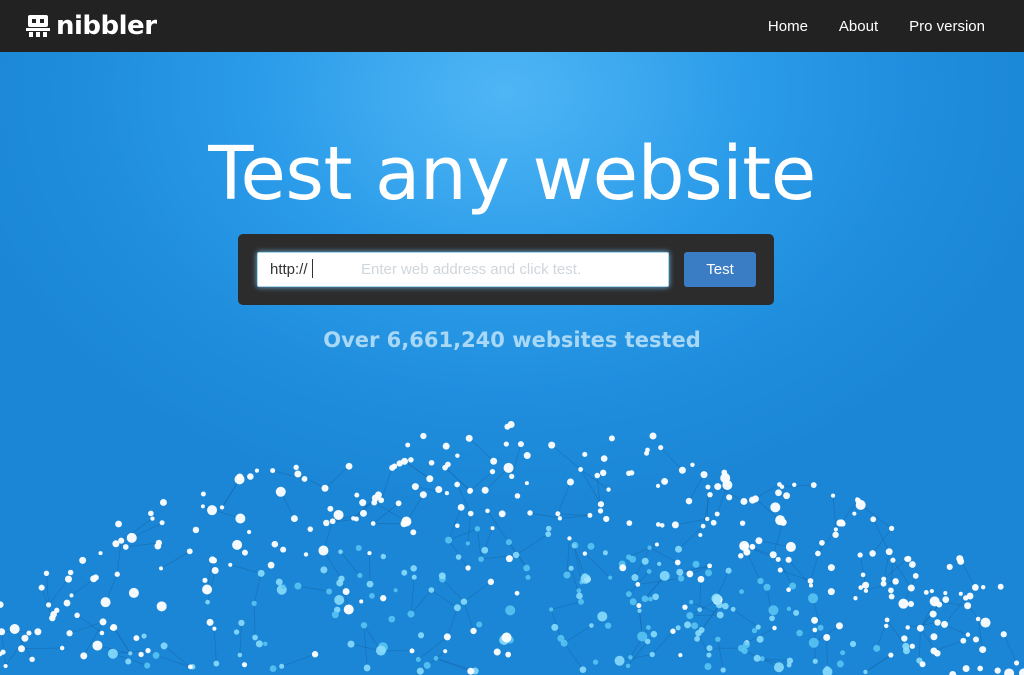 Image resolution: width=1024 pixels, height=675 pixels. I want to click on test-button: Test, so click(720, 269).